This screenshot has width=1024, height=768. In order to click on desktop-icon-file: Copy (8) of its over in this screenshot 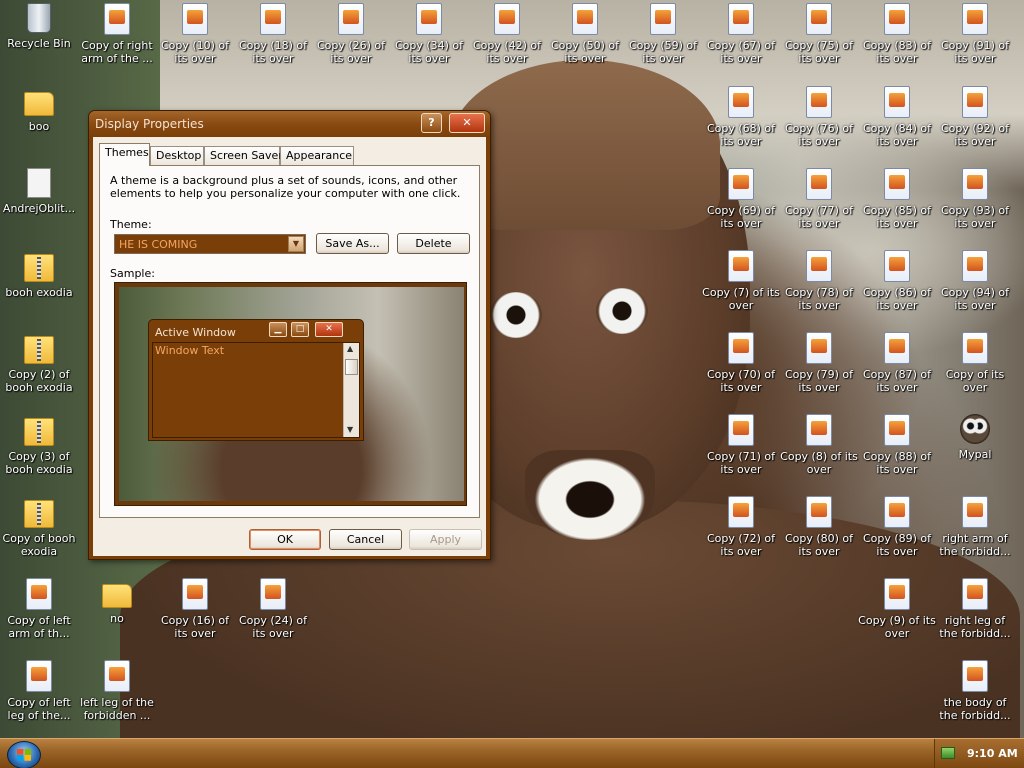, I will do `click(819, 445)`.